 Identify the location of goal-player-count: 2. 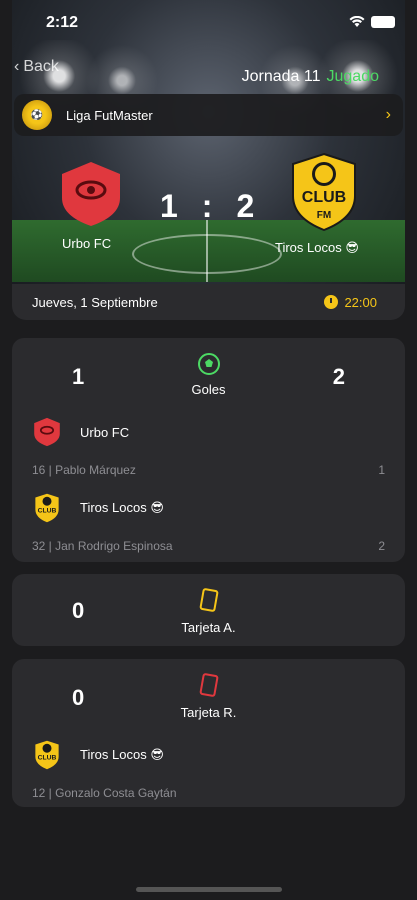
(381, 546).